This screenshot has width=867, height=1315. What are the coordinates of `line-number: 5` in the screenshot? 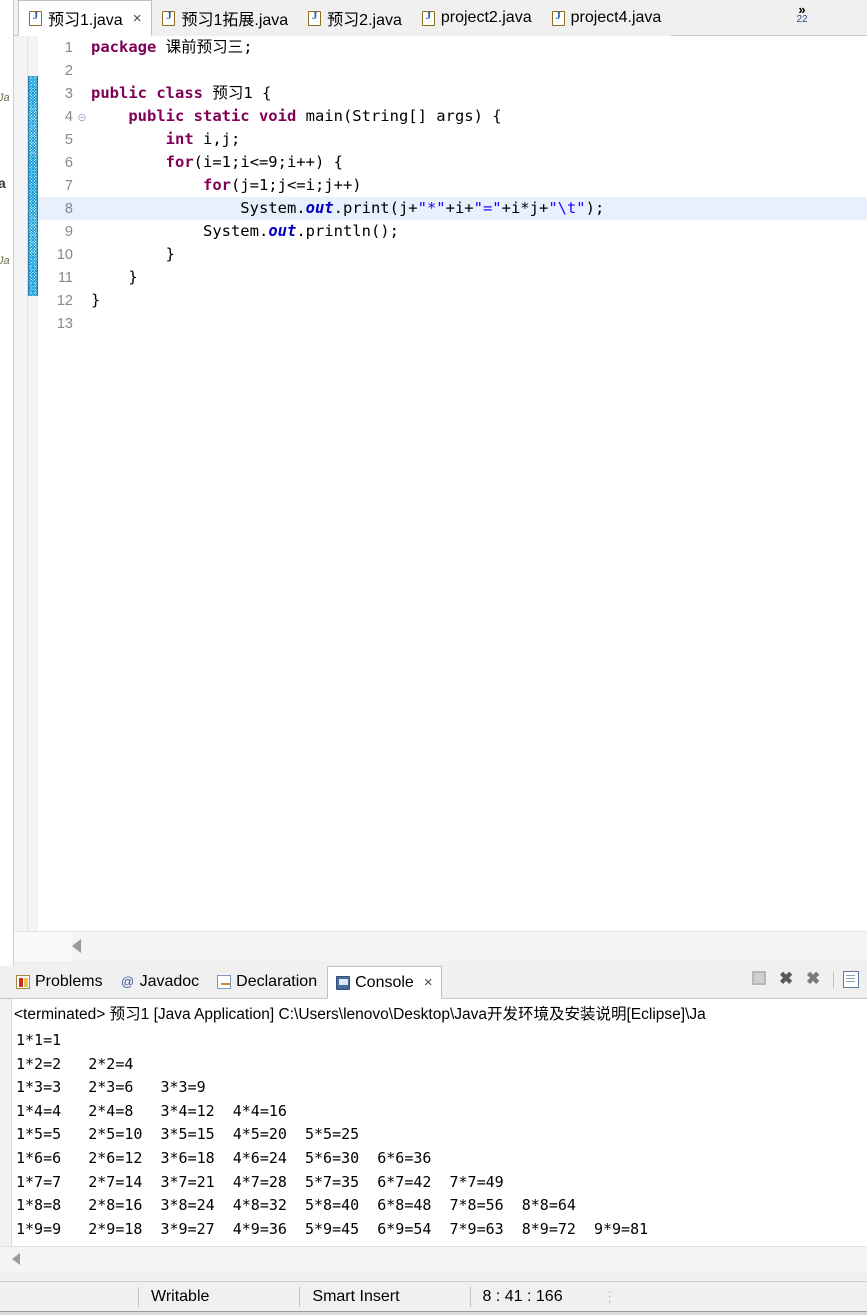 It's located at (68, 140).